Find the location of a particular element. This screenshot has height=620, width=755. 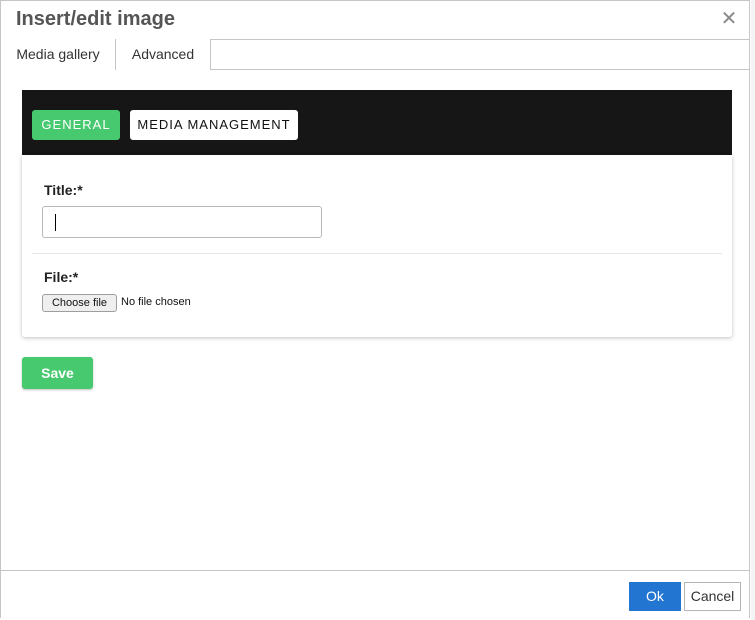

general-tab-button: GENERAL is located at coordinates (76, 125).